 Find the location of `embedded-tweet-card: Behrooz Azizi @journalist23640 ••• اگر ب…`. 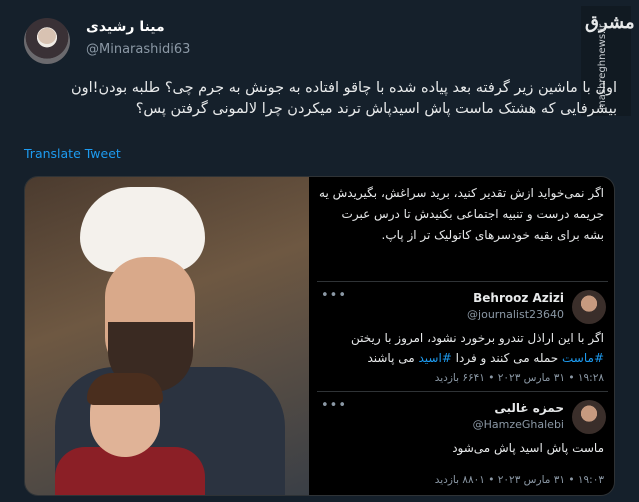

embedded-tweet-card: Behrooz Azizi @journalist23640 ••• اگر ب… is located at coordinates (462, 336).